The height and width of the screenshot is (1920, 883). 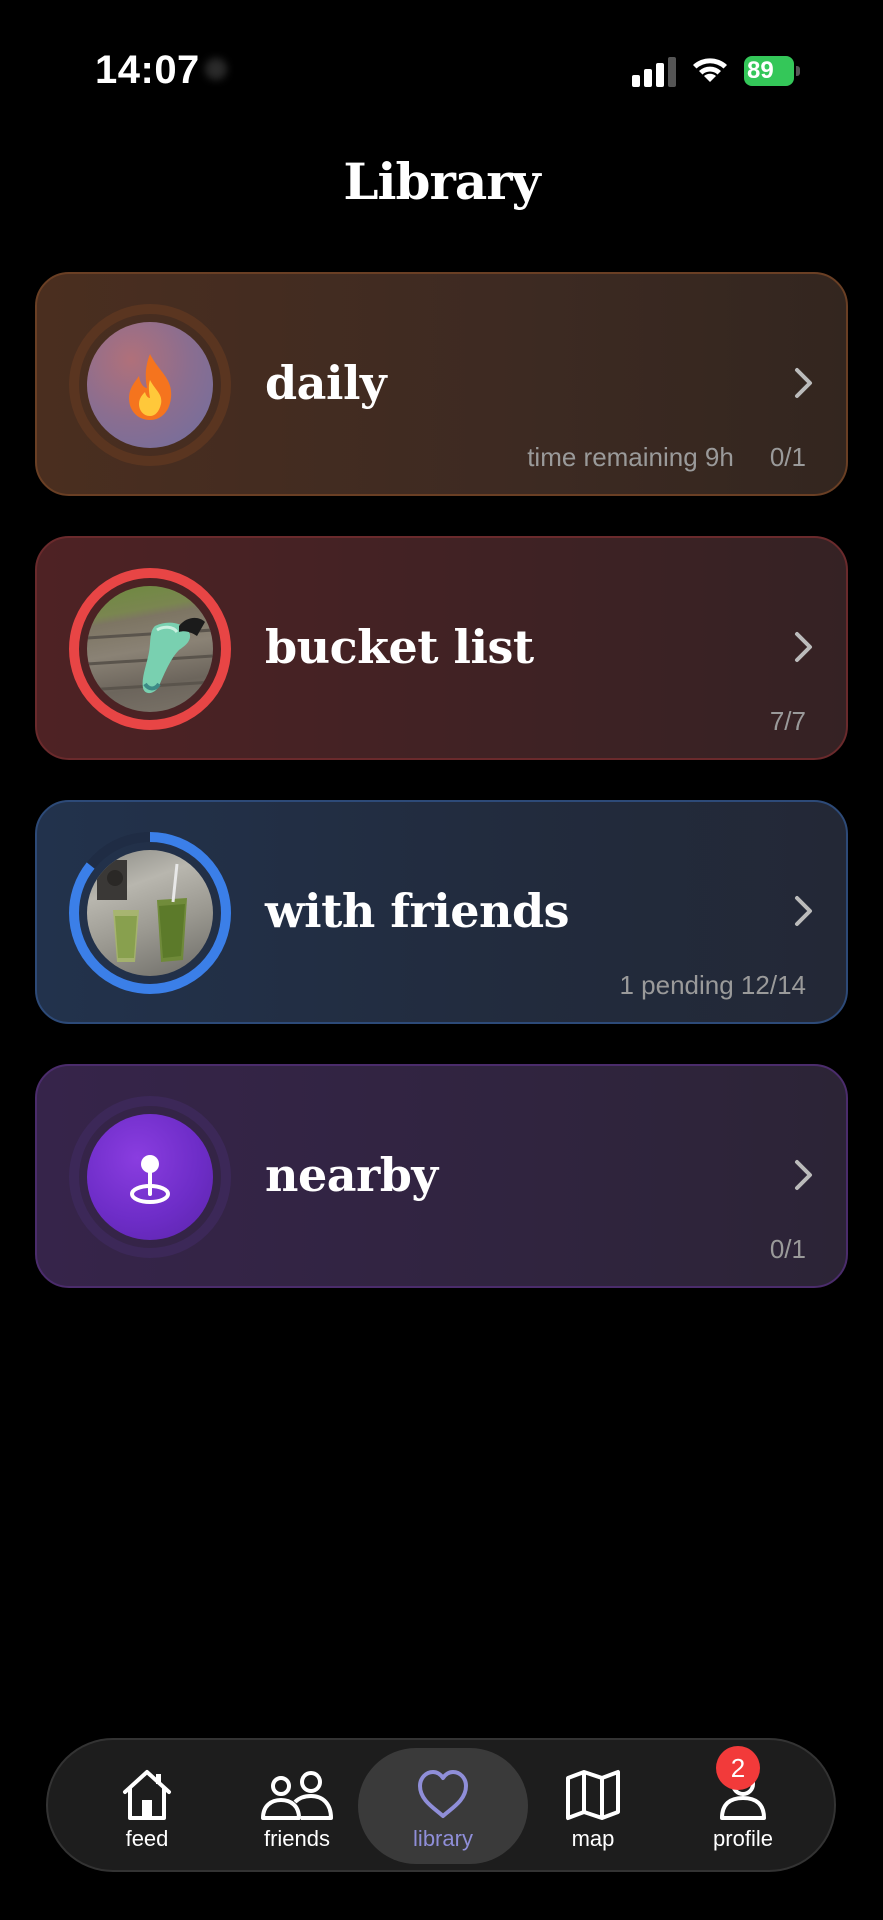 I want to click on library-card-bucket-list: bucket list 7/7, so click(x=441, y=648).